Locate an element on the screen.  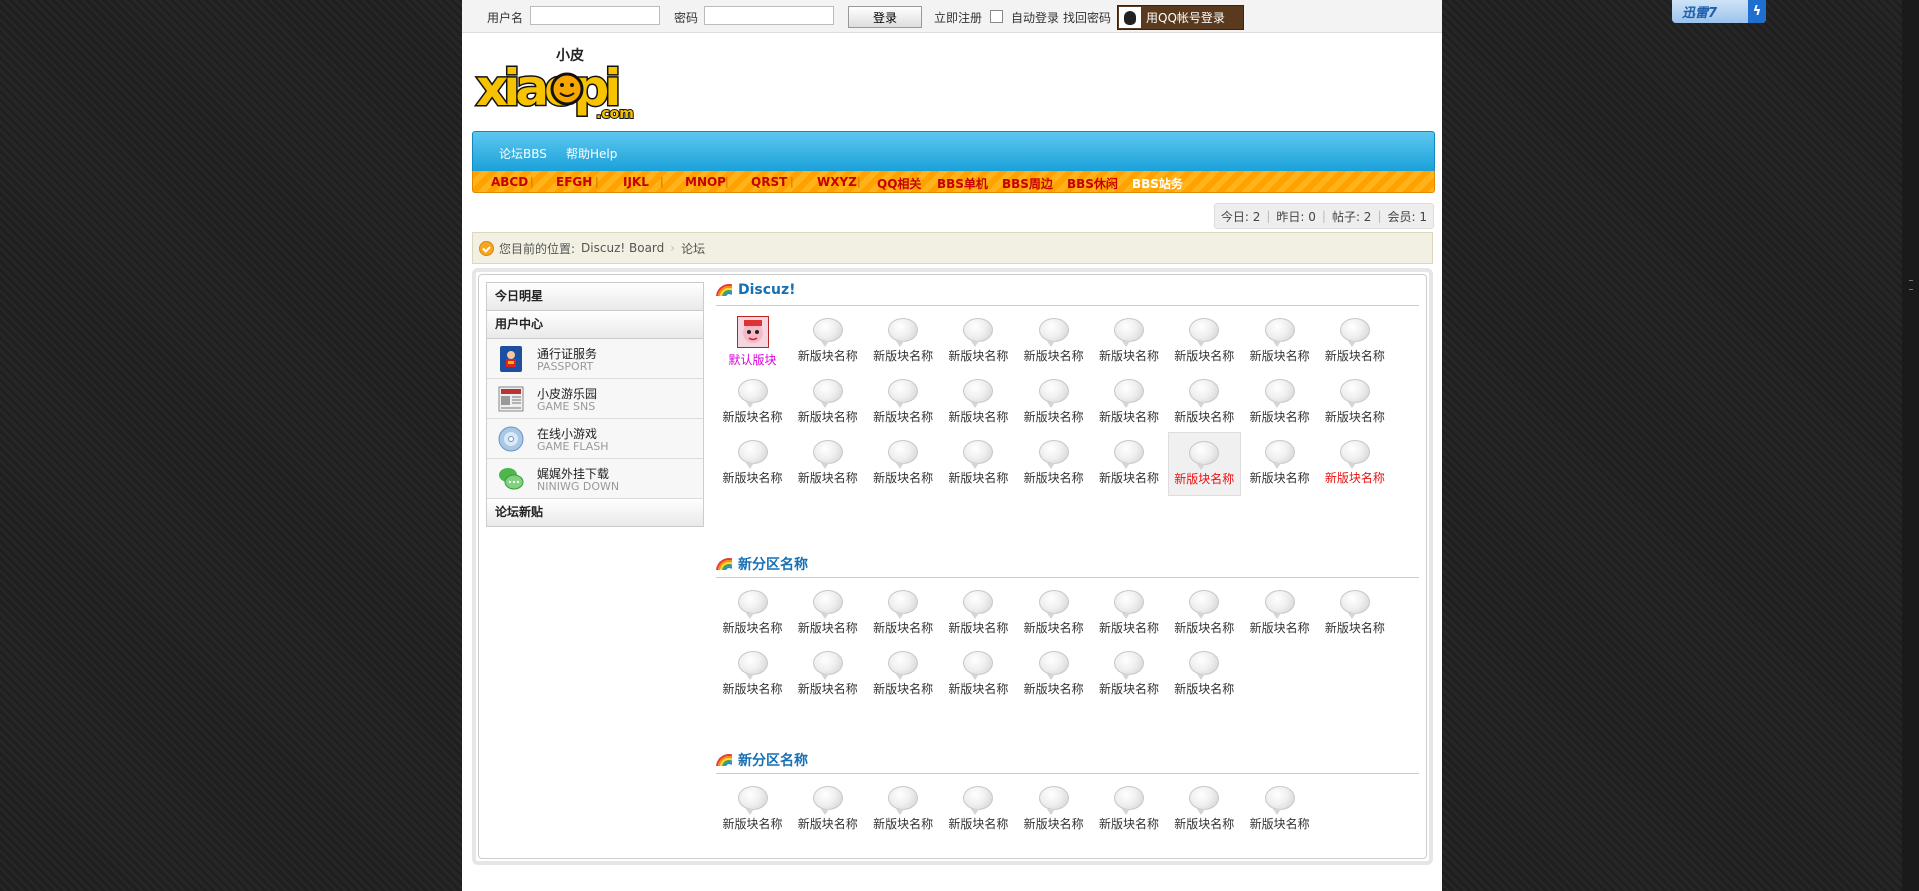
sidebar-item-passport: 通行证服务 PASSPORT is located at coordinates (595, 359).